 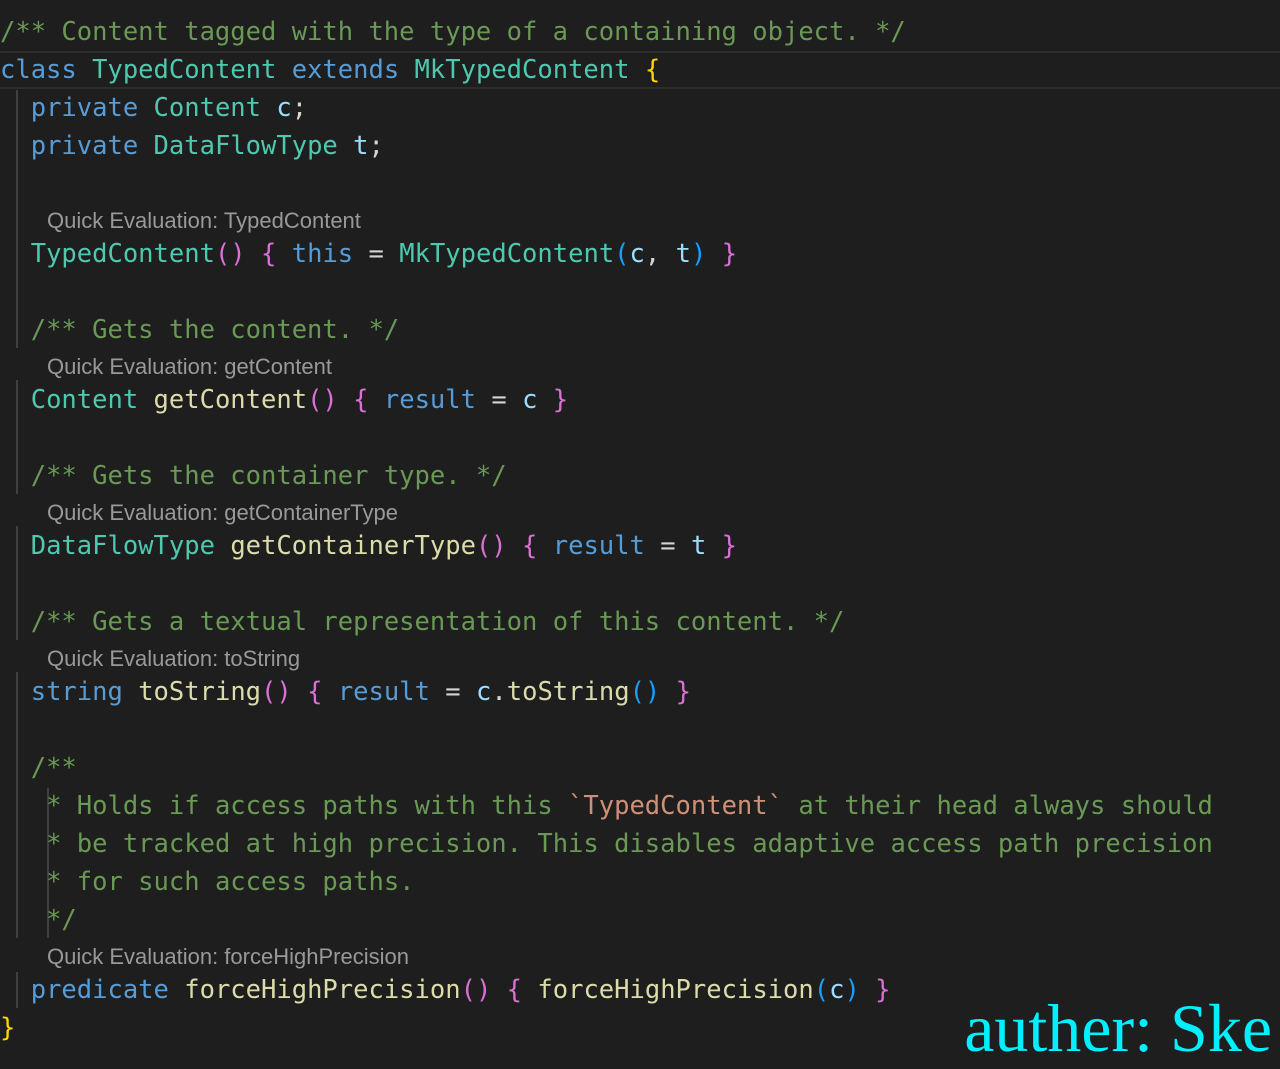 What do you see at coordinates (640, 108) in the screenshot?
I see `code-line-3: private Content c;` at bounding box center [640, 108].